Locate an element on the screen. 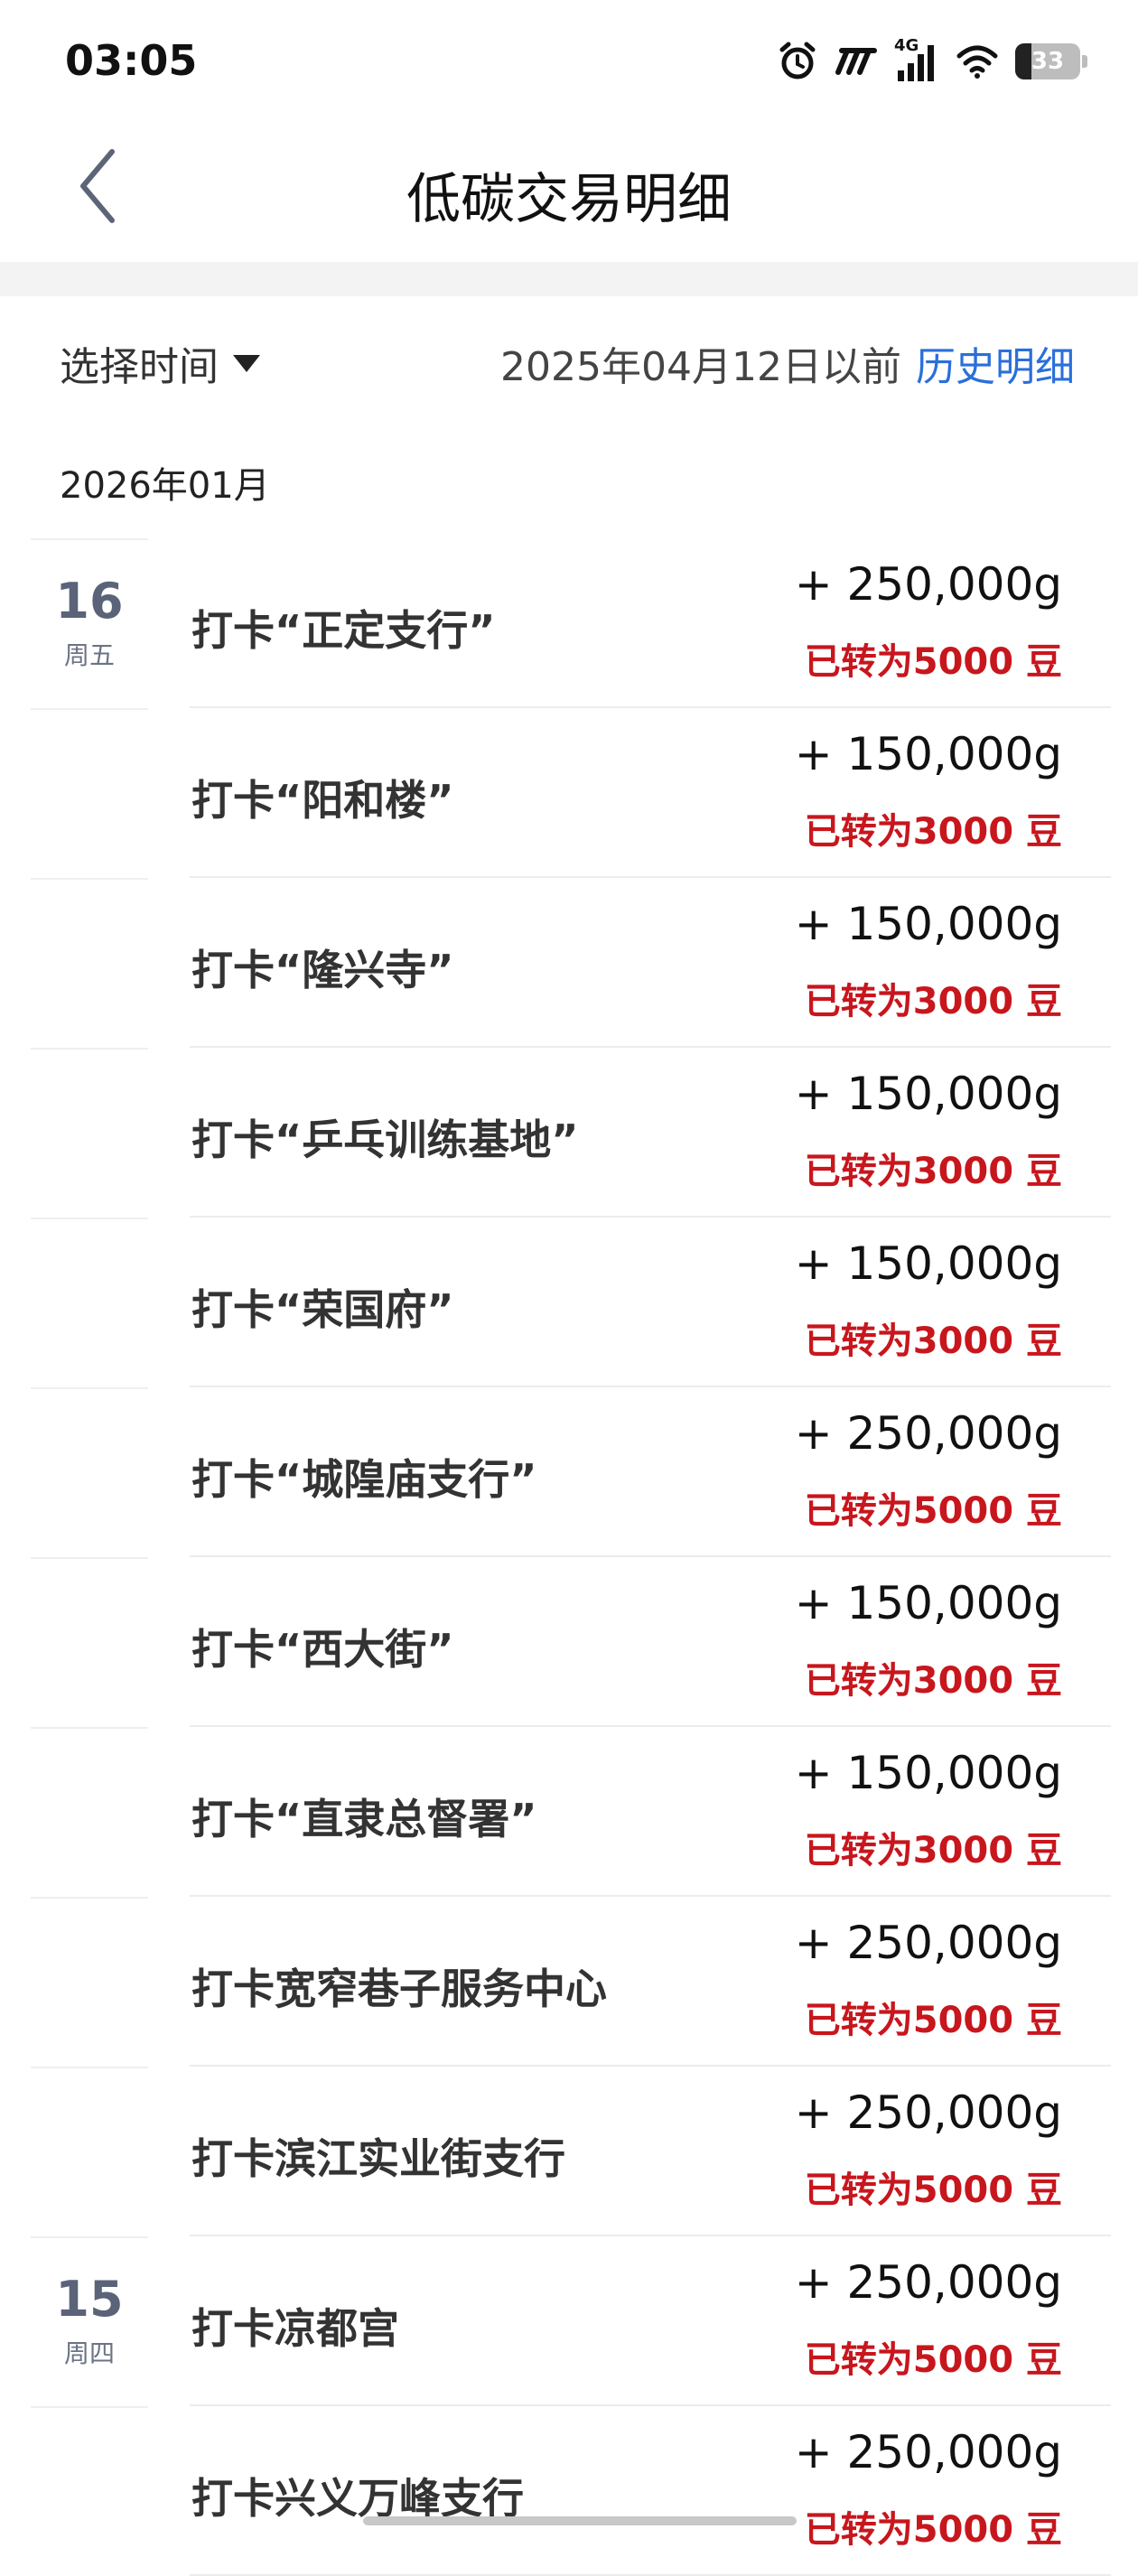  day-number: 16 is located at coordinates (89, 601).